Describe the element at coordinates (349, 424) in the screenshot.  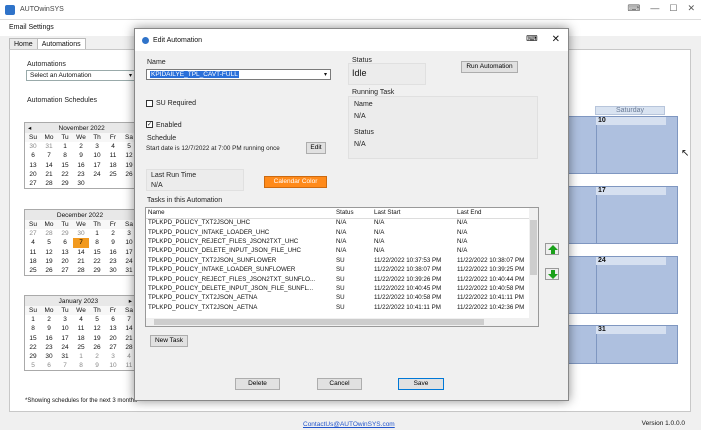
I see `contact-link: ContactUs@AUTOwinSYS.com` at that location.